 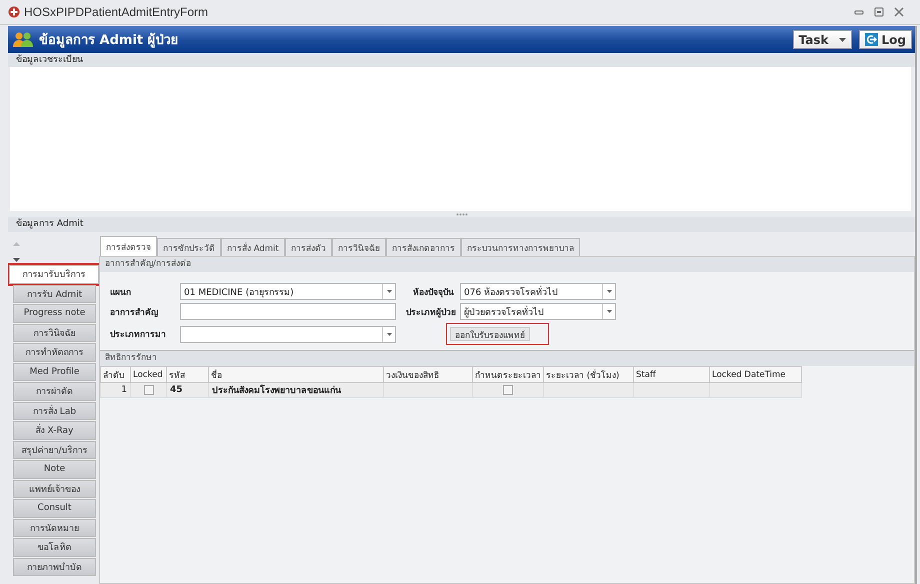 What do you see at coordinates (462, 214) in the screenshot?
I see `splitter-grip-icon` at bounding box center [462, 214].